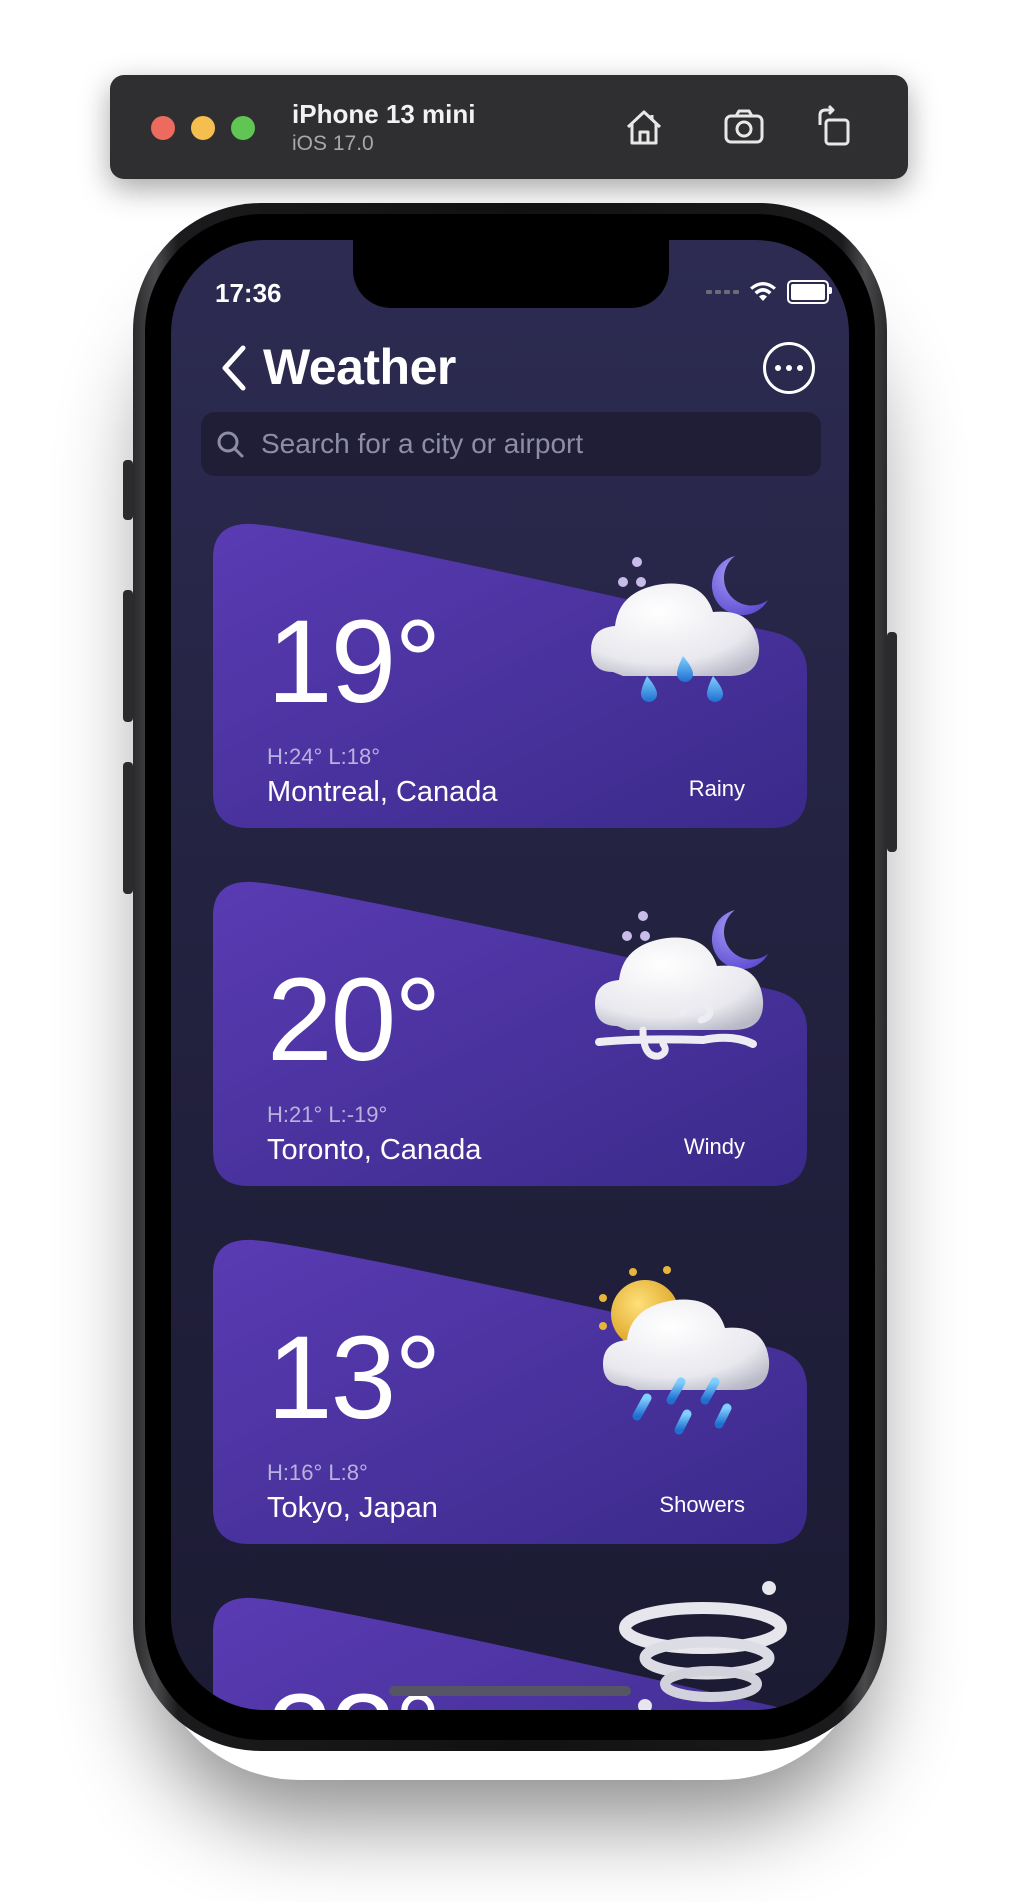  What do you see at coordinates (243, 128) in the screenshot?
I see `zoom-window-button` at bounding box center [243, 128].